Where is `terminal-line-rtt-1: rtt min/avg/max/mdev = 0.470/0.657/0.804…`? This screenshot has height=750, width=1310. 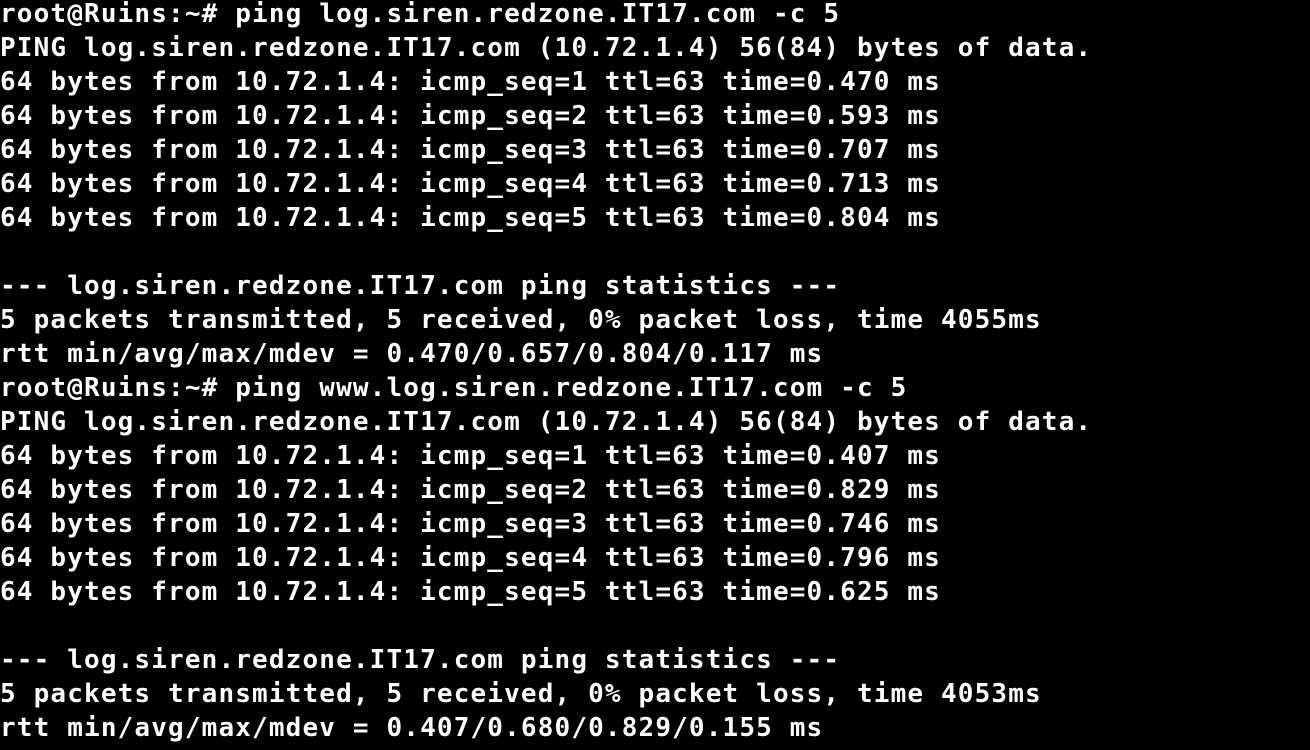 terminal-line-rtt-1: rtt min/avg/max/mdev = 0.470/0.657/0.804… is located at coordinates (412, 354).